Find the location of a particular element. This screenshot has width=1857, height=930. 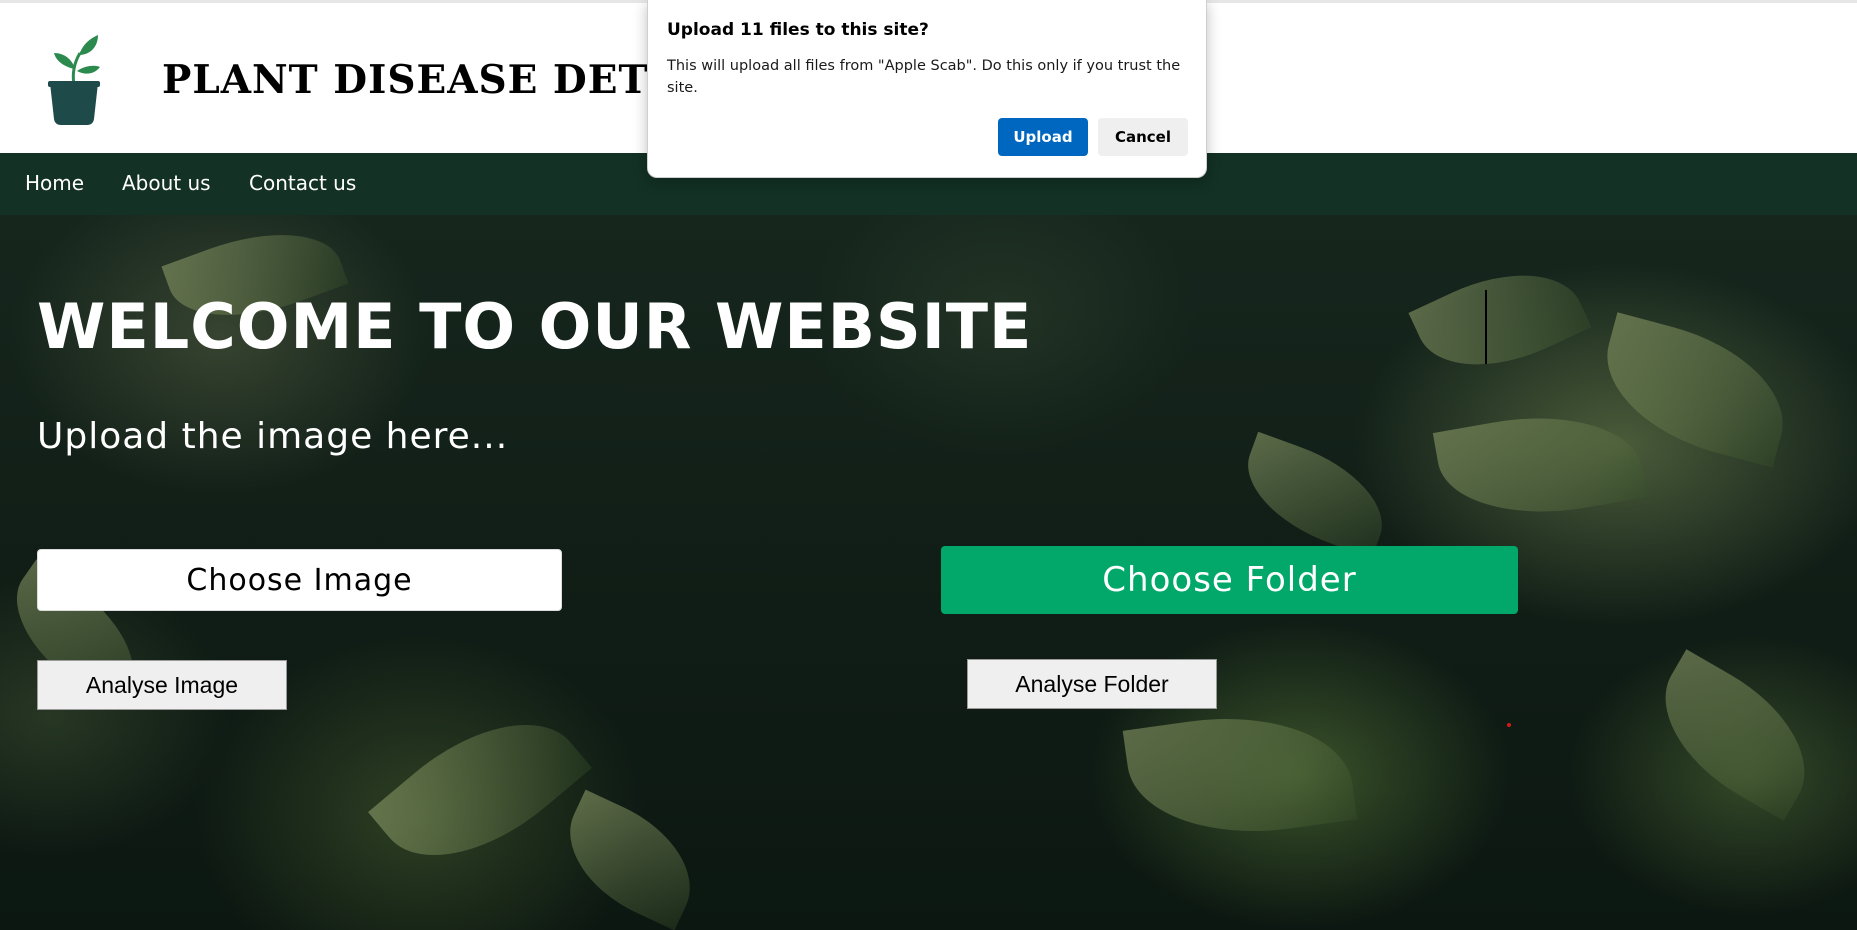

text-cursor is located at coordinates (1486, 327).